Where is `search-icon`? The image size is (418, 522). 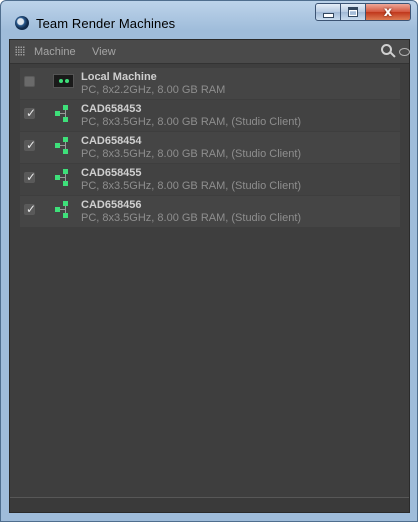 search-icon is located at coordinates (388, 51).